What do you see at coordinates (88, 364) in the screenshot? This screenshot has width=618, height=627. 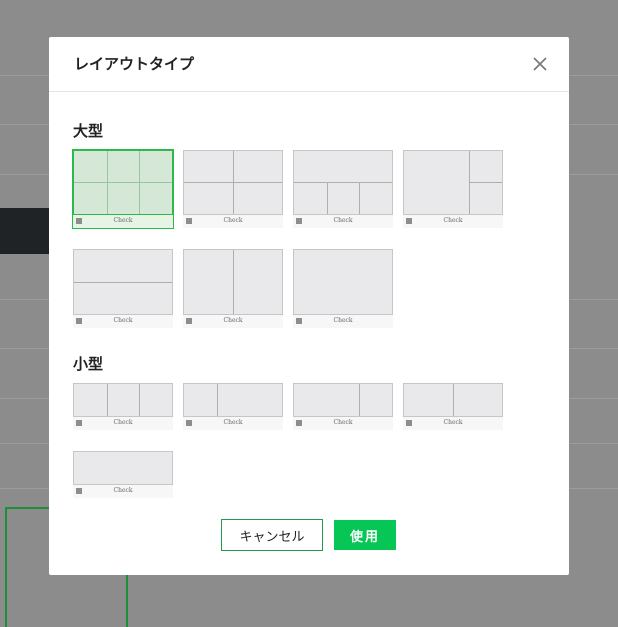 I see `section-title-small: 小型` at bounding box center [88, 364].